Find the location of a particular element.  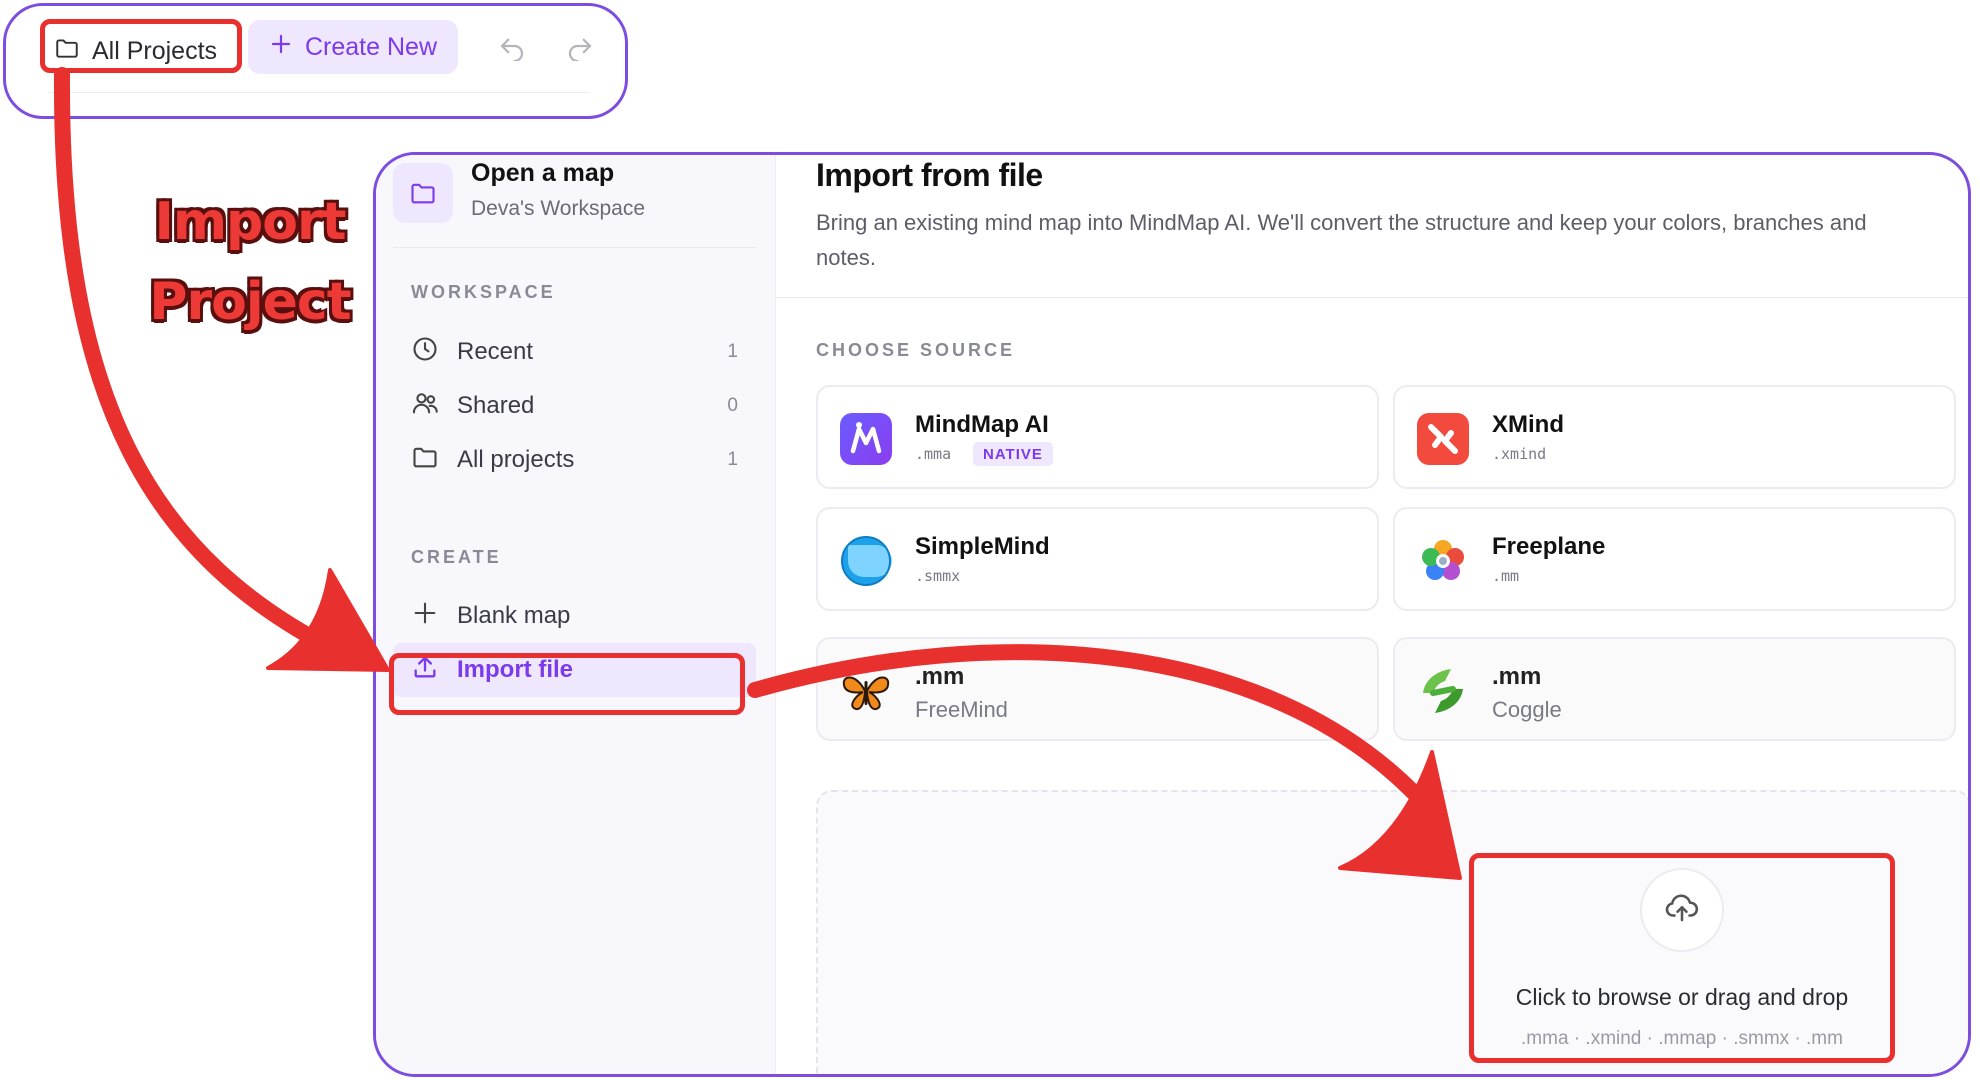

source-app-name: FreeMind is located at coordinates (961, 709).